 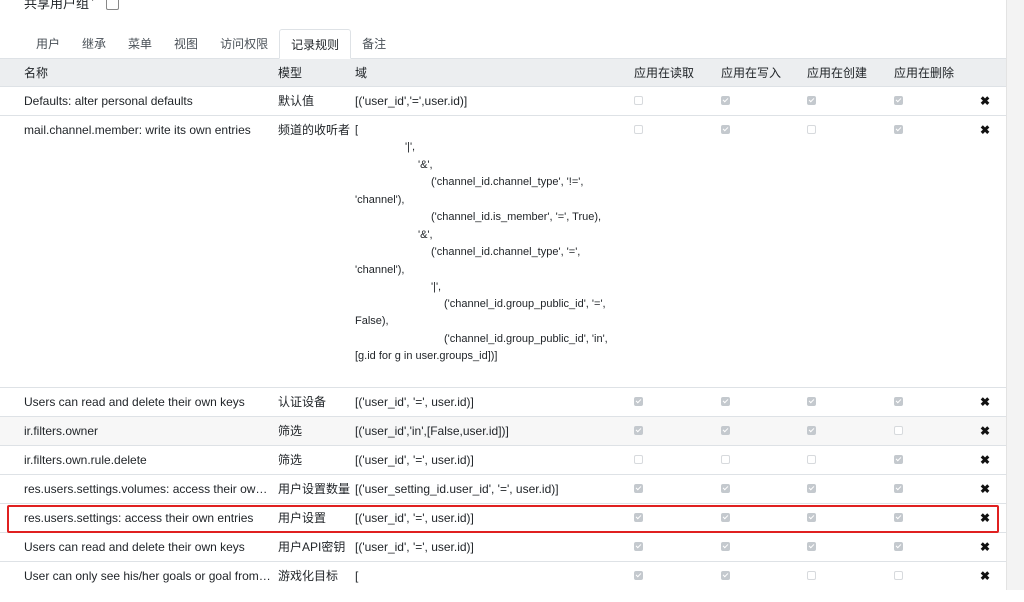 I want to click on column-header-write: 应用在写入, so click(x=751, y=73).